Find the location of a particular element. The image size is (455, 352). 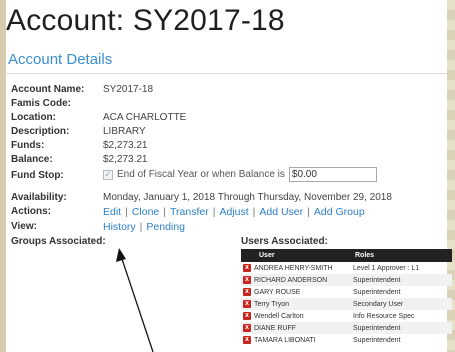

pointer-arrow-annotation is located at coordinates (135, 300).